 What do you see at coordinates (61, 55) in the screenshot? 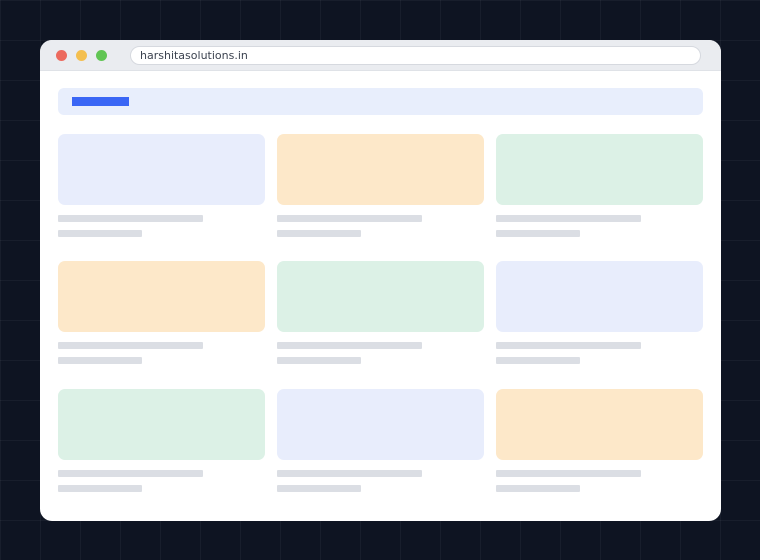
I see `close-window-button` at bounding box center [61, 55].